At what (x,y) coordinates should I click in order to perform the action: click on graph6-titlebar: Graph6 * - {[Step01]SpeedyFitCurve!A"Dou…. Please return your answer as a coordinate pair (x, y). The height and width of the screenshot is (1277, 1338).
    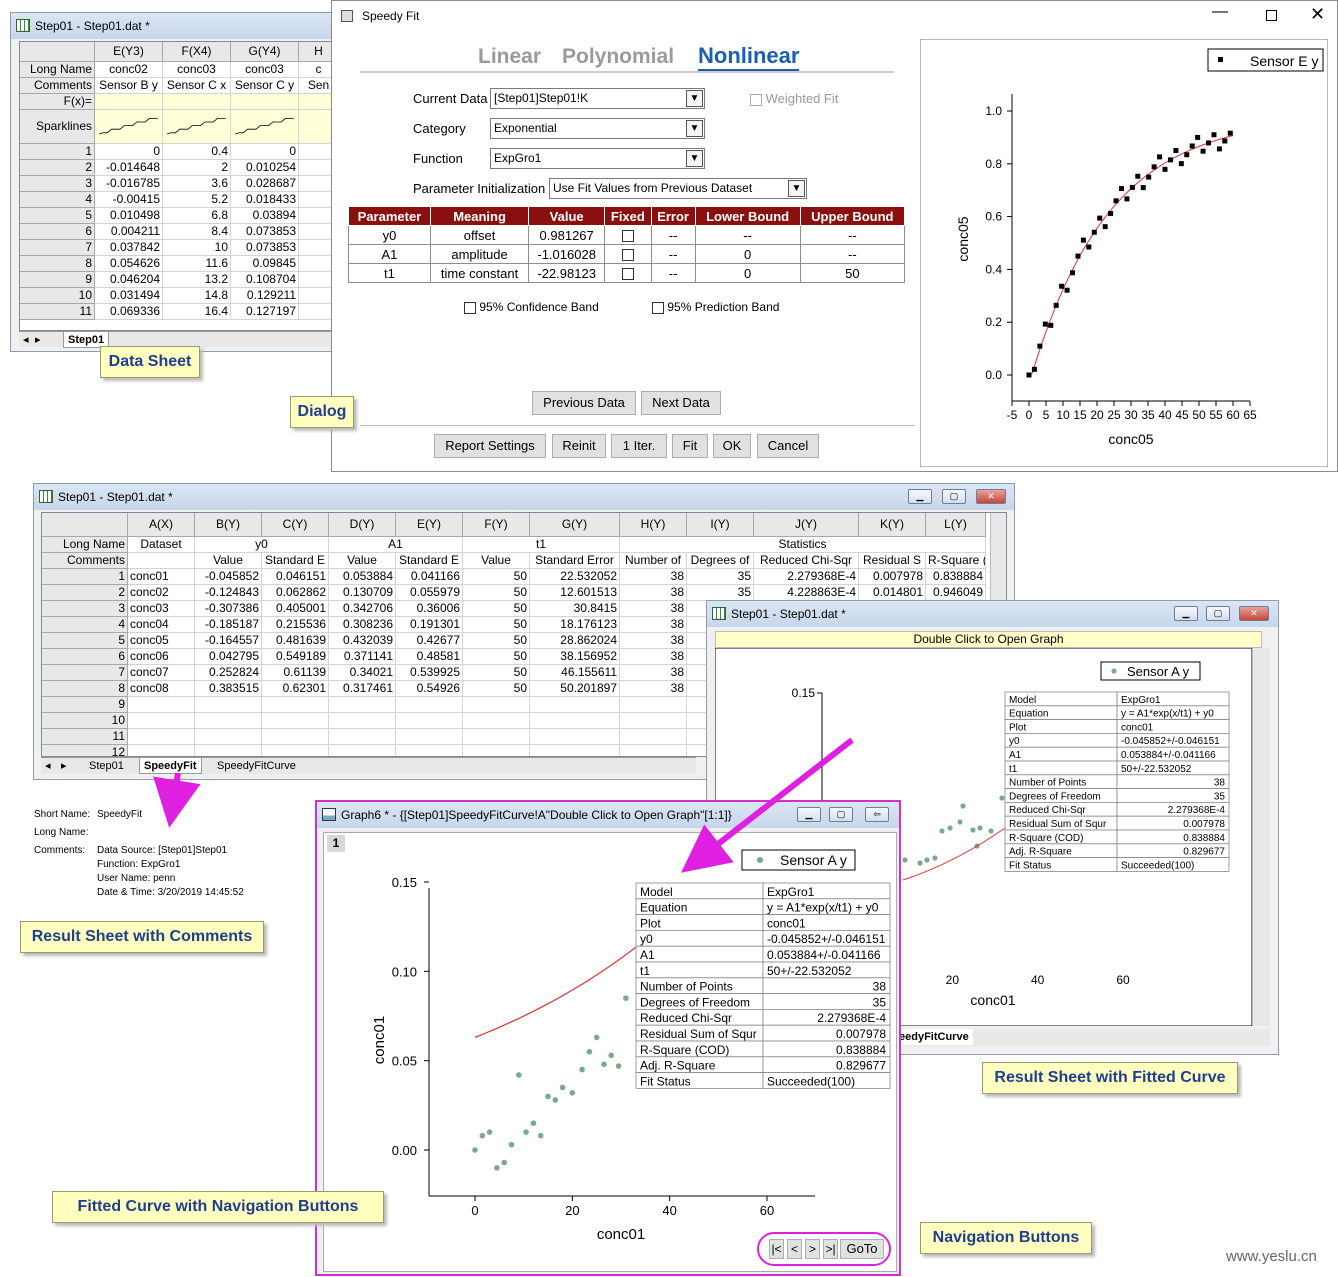
    Looking at the image, I should click on (608, 815).